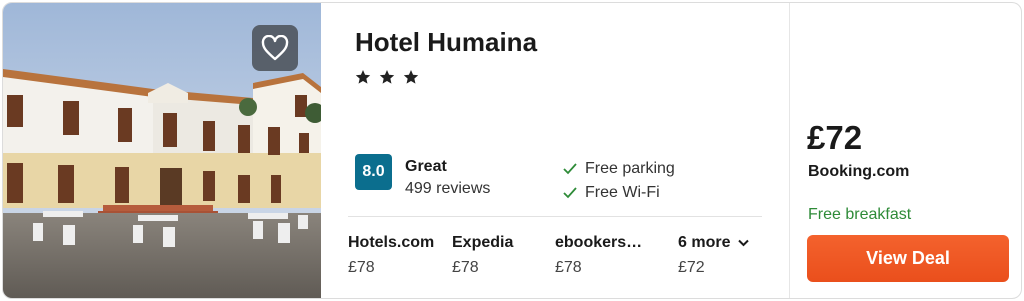 This screenshot has width=1024, height=301. Describe the element at coordinates (598, 255) in the screenshot. I see `provider-ebookers: ebookers… £78` at that location.